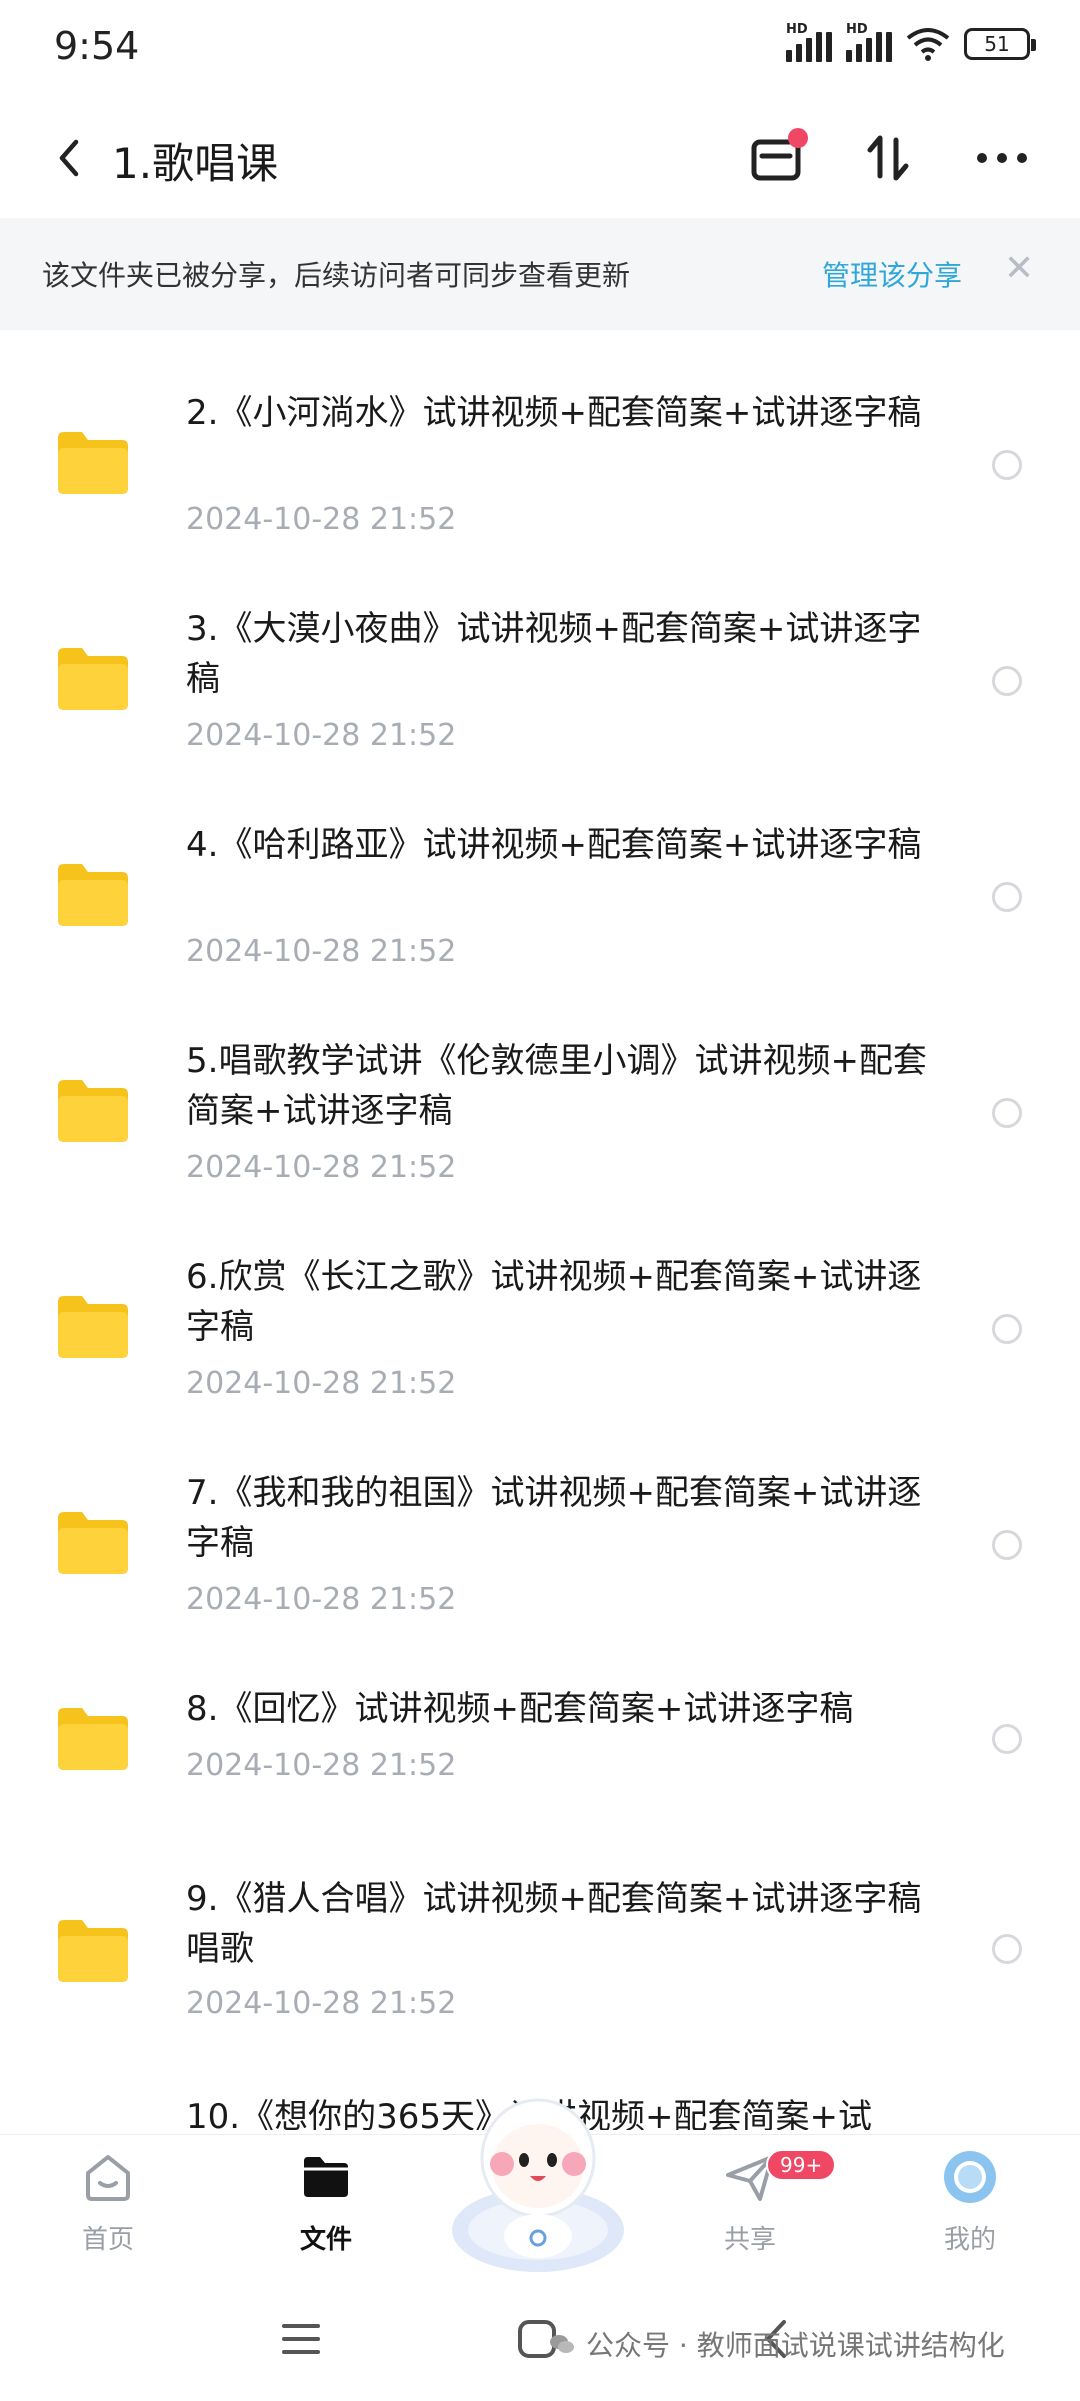  I want to click on tab-files: 文件, so click(326, 2202).